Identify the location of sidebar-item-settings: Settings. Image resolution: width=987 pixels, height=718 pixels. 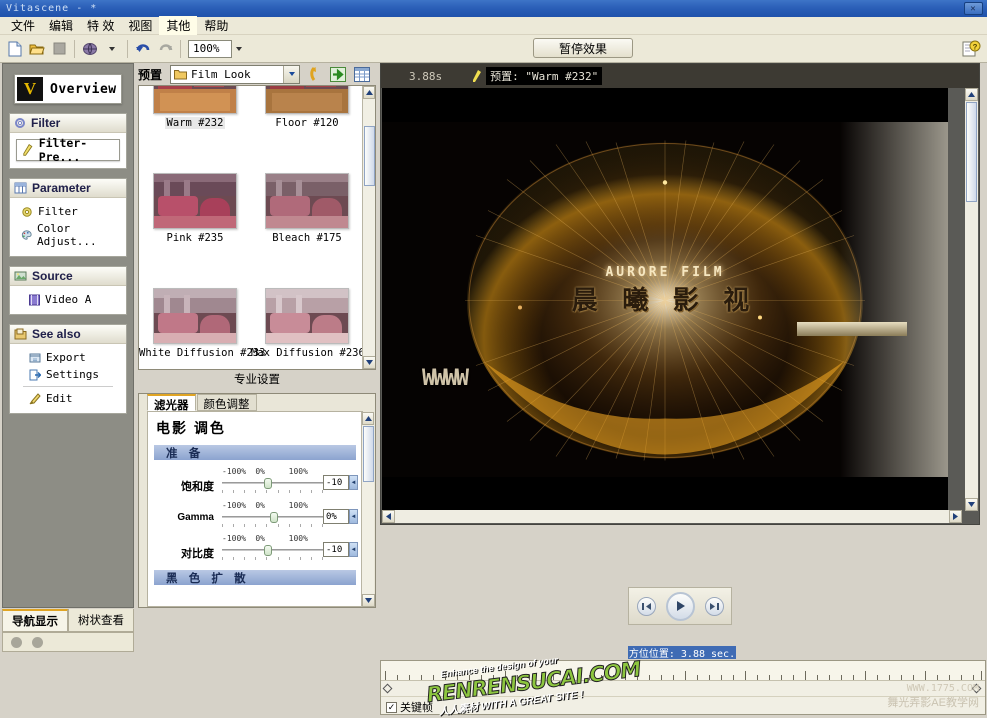
(68, 374).